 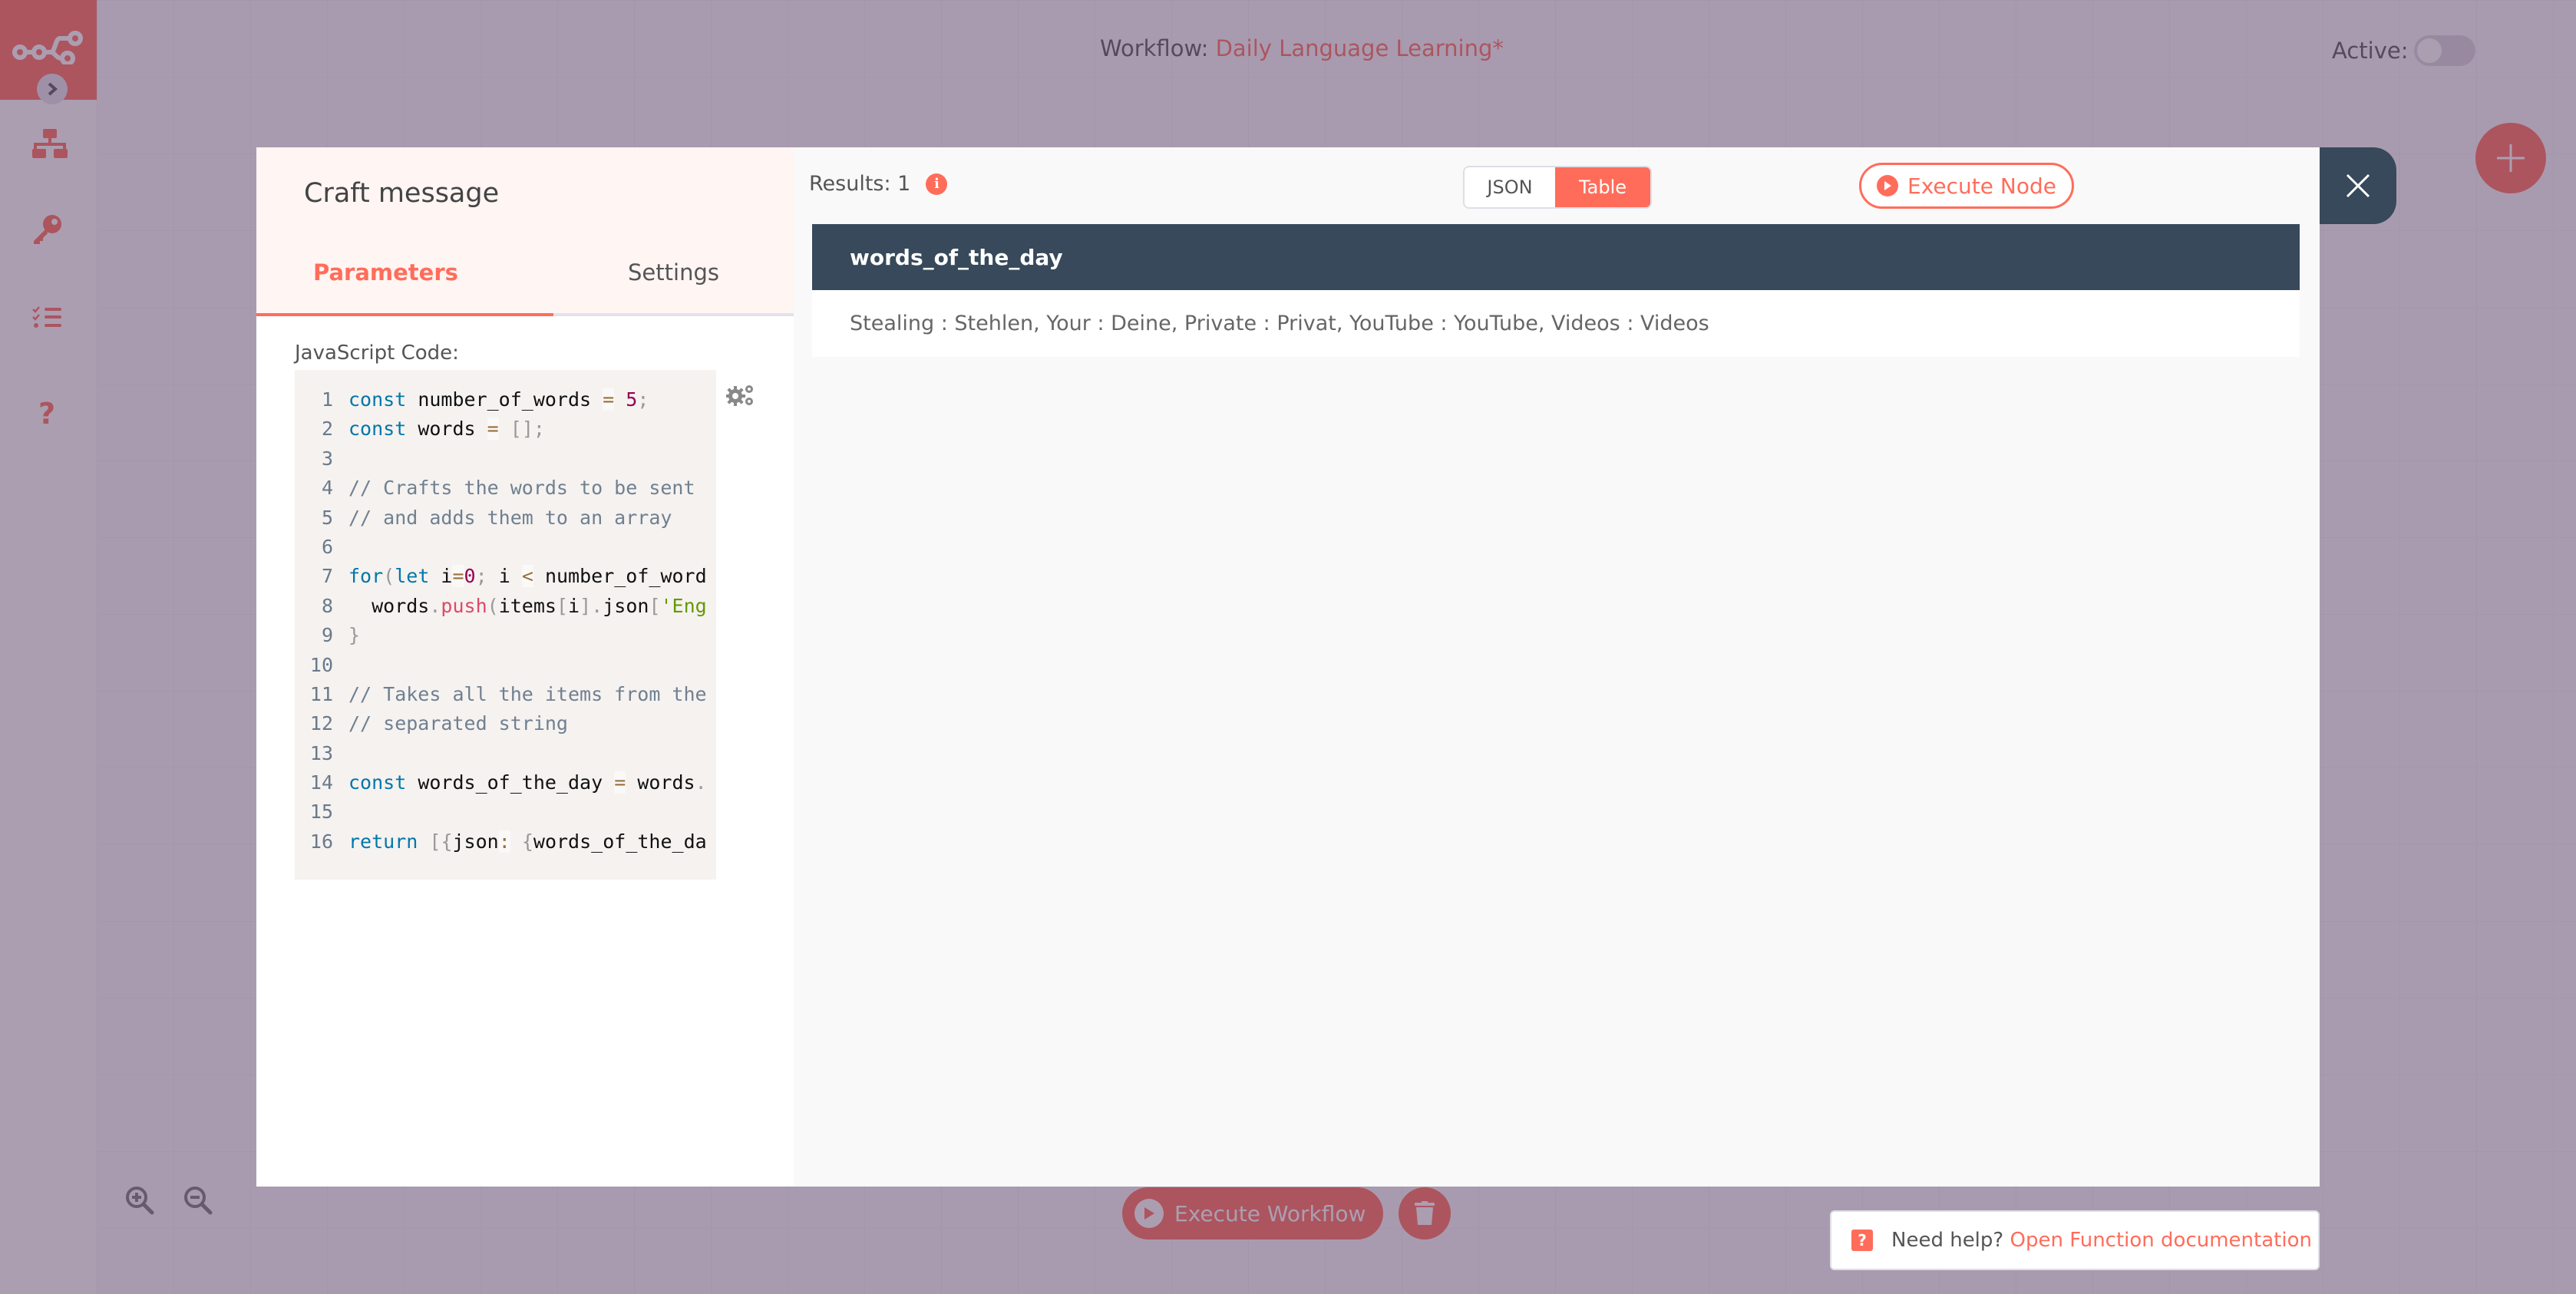 I want to click on code-line: 11 // Takes all the items from the, so click(x=505, y=694).